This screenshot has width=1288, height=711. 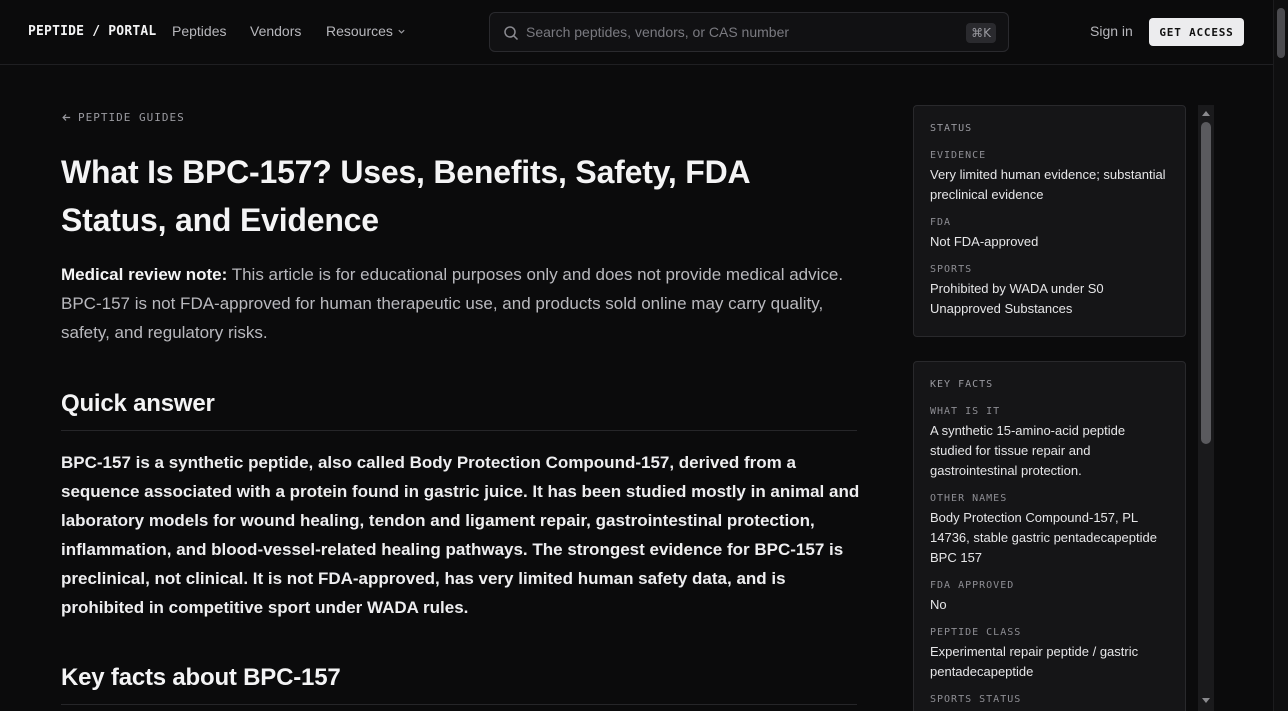 What do you see at coordinates (736, 32) in the screenshot?
I see `search-input` at bounding box center [736, 32].